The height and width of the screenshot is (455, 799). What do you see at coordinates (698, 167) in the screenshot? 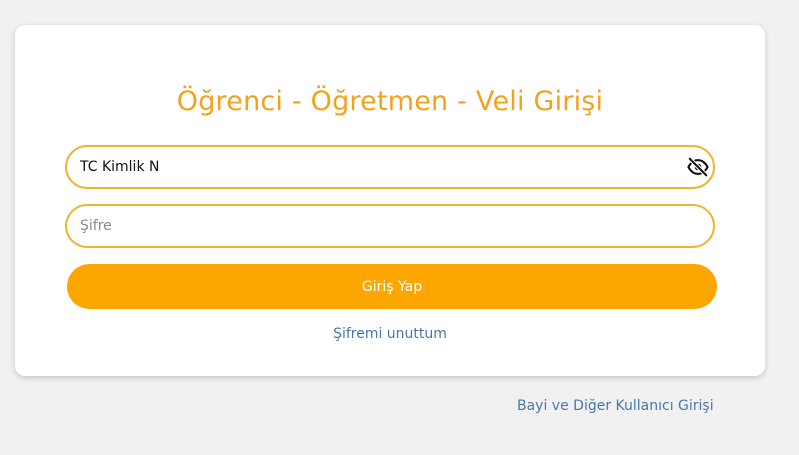
I see `eye-slash-icon` at bounding box center [698, 167].